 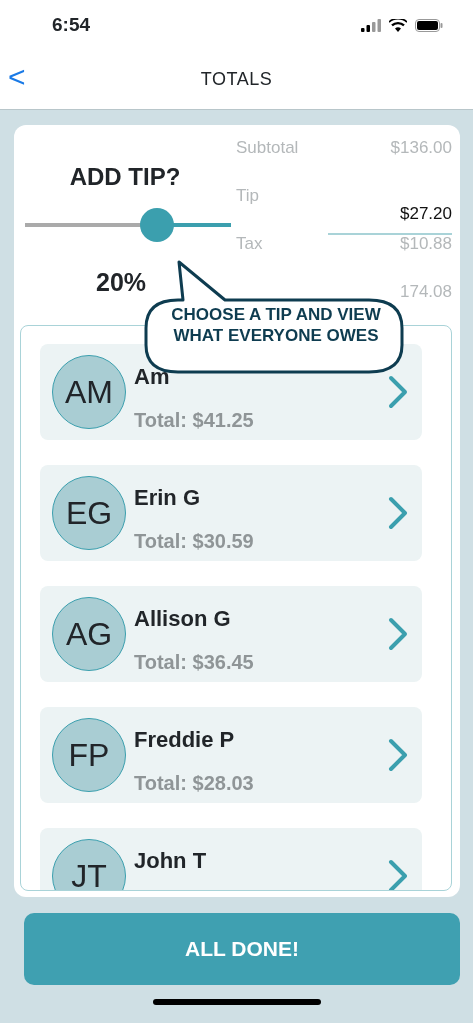 I want to click on summary-label: Tax, so click(x=249, y=244).